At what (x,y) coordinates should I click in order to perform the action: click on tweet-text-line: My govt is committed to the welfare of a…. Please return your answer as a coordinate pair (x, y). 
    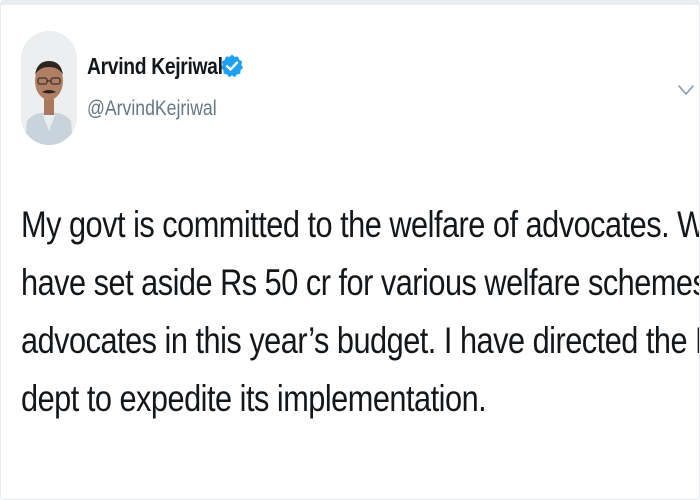
    Looking at the image, I should click on (360, 224).